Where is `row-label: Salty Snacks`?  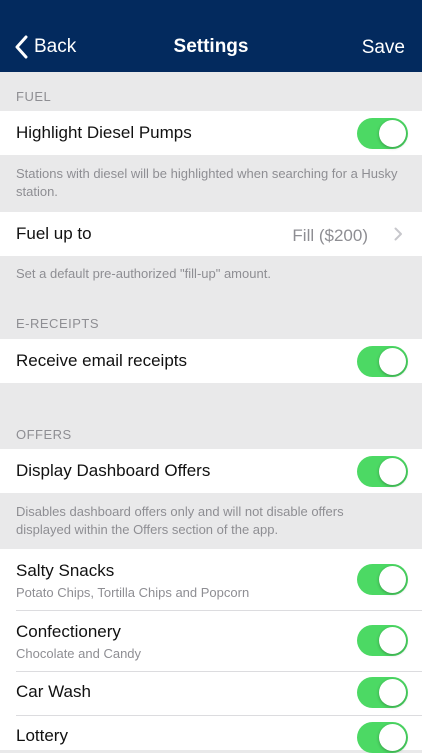
row-label: Salty Snacks is located at coordinates (65, 570).